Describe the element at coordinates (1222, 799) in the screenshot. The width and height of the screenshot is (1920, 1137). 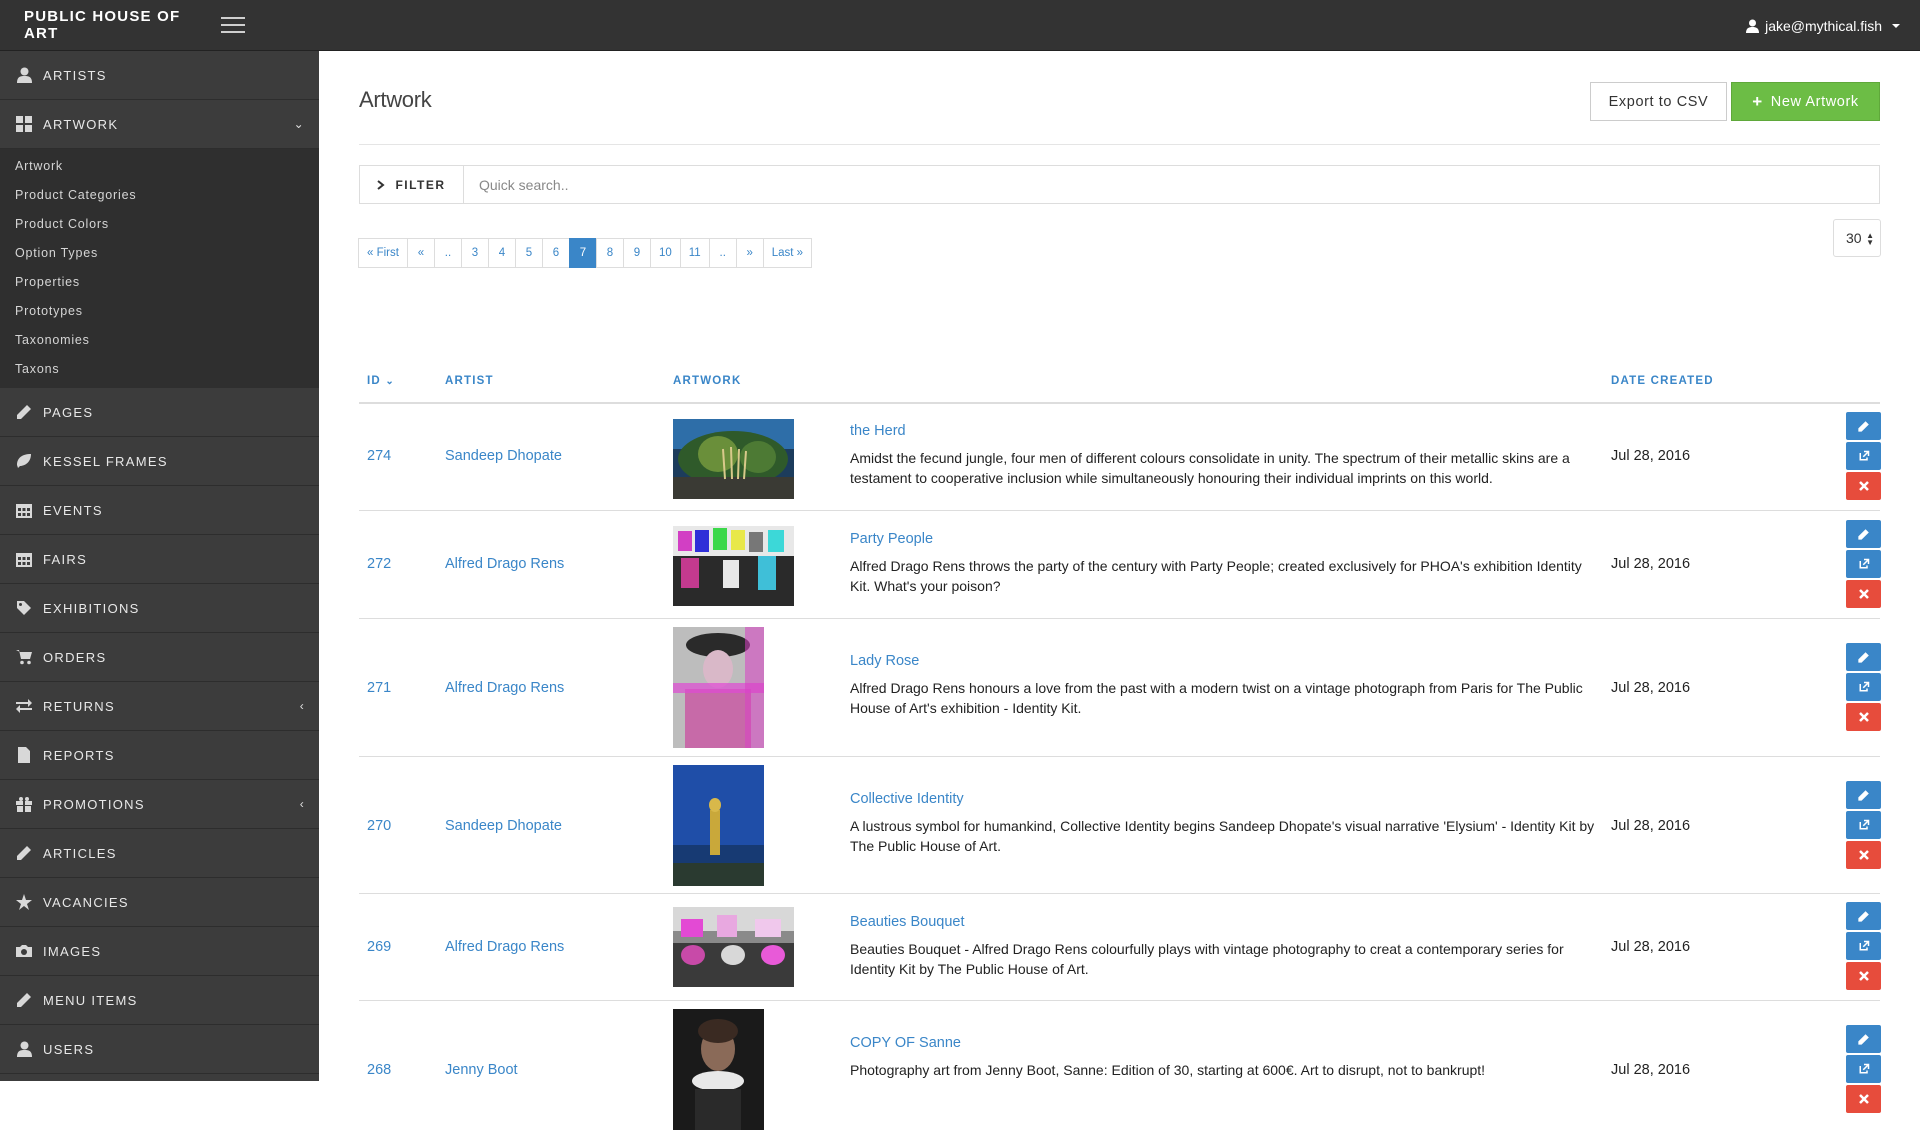
I see `artwork-title-link: Collective Identity` at that location.